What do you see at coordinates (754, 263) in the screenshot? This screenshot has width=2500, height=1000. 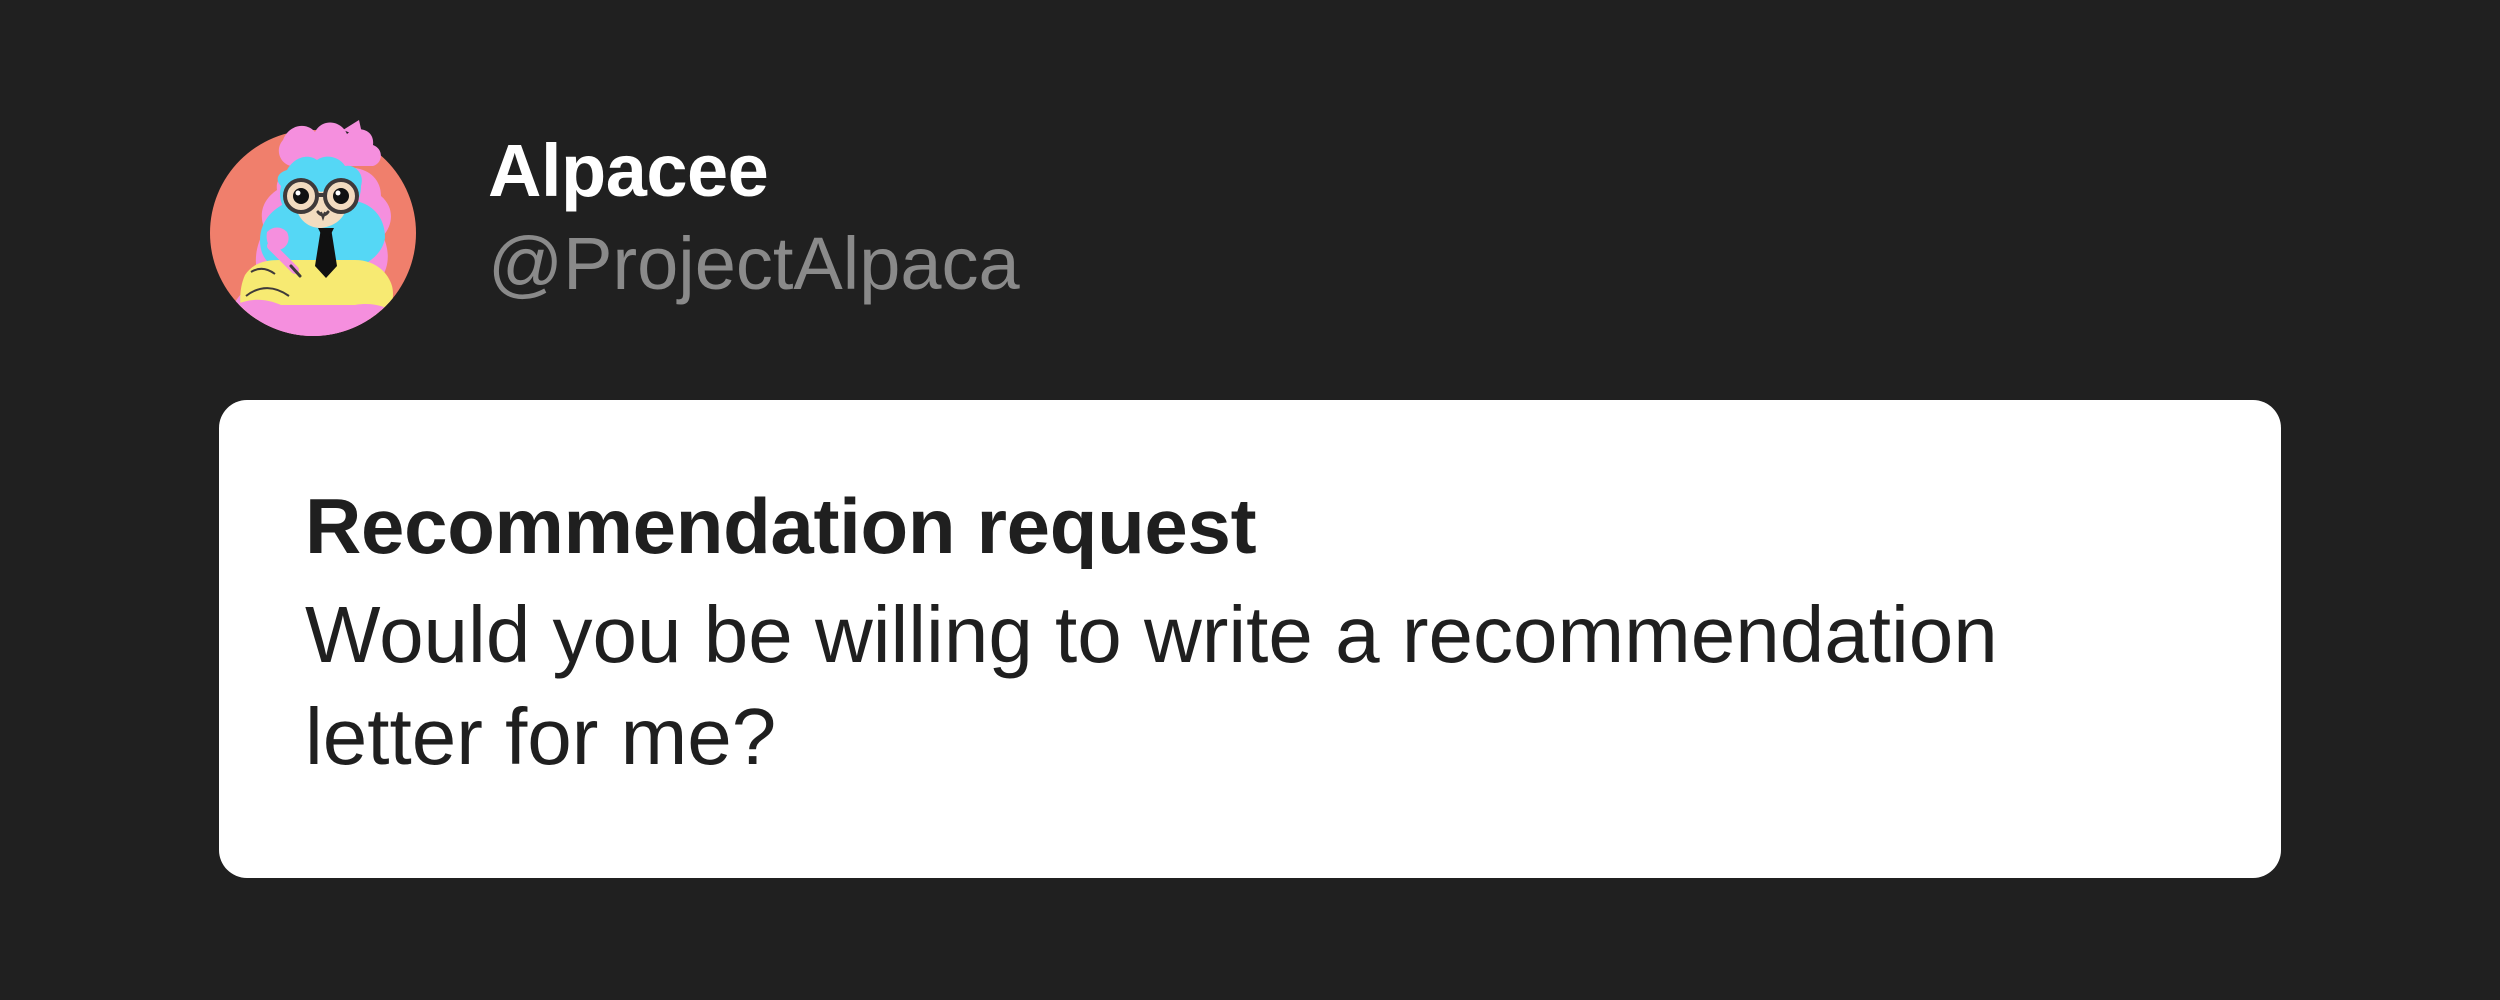 I see `user-handle: @ProjectAlpaca` at bounding box center [754, 263].